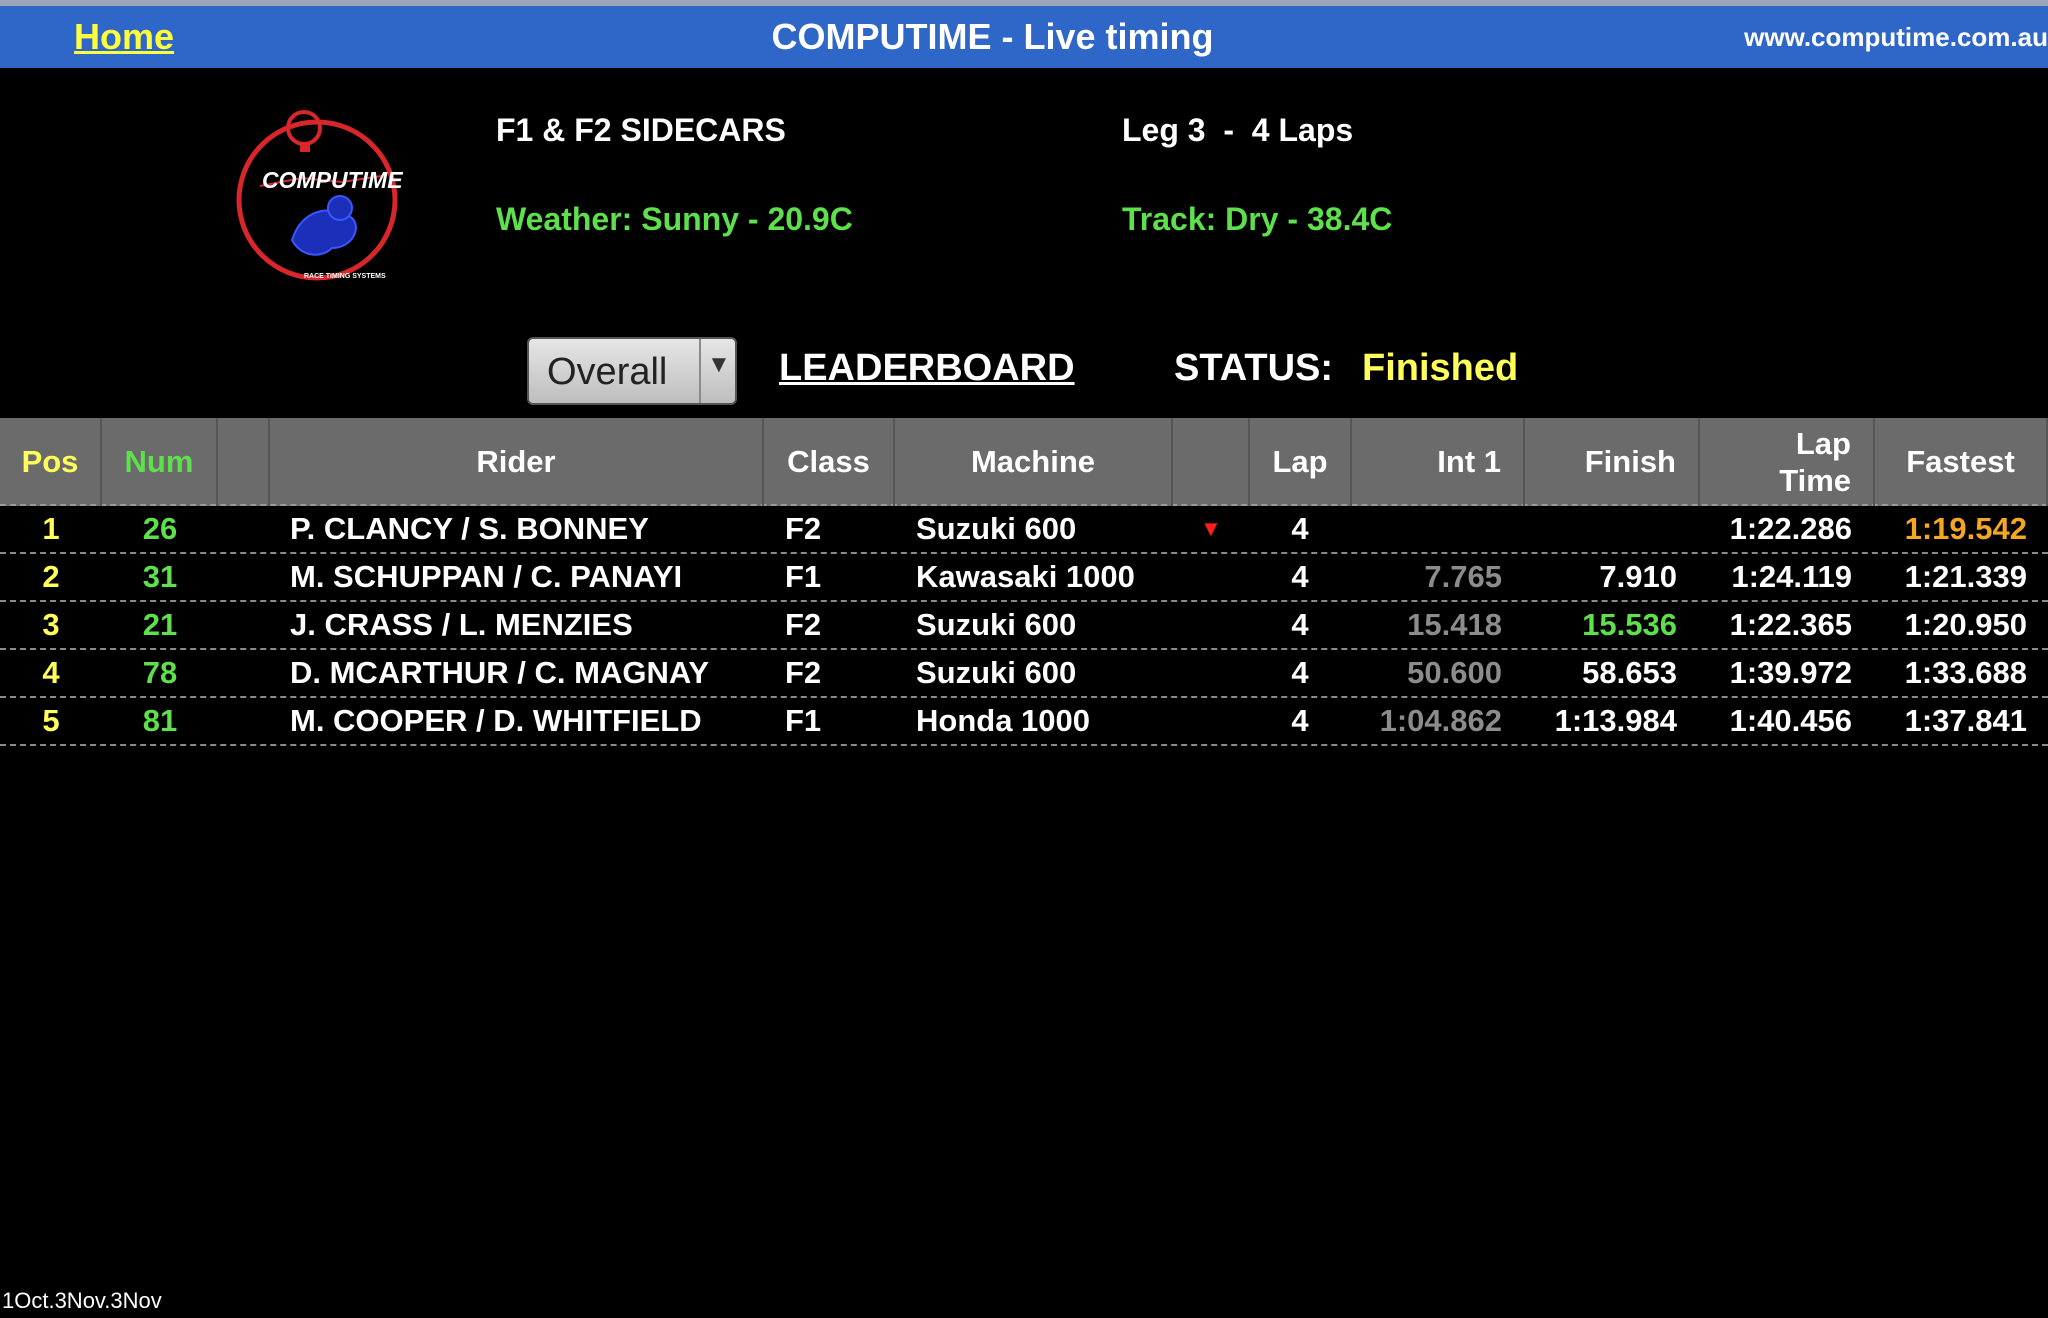 Image resolution: width=2048 pixels, height=1318 pixels. What do you see at coordinates (1615, 720) in the screenshot?
I see `cell-finish: 1:13.984` at bounding box center [1615, 720].